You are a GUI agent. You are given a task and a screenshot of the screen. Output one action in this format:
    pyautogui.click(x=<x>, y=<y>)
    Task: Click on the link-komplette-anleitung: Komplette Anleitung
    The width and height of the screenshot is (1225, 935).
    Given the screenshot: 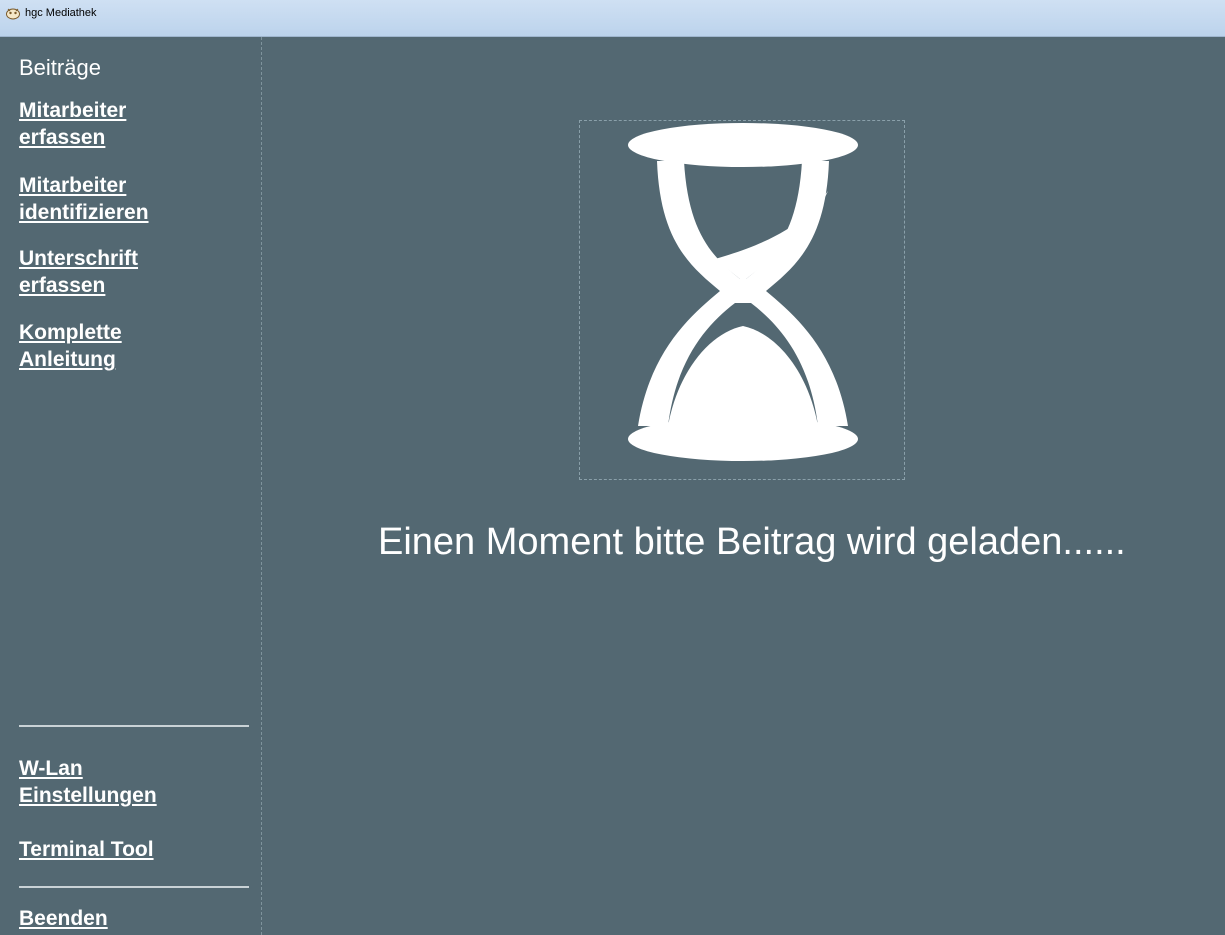 What is the action you would take?
    pyautogui.click(x=70, y=346)
    